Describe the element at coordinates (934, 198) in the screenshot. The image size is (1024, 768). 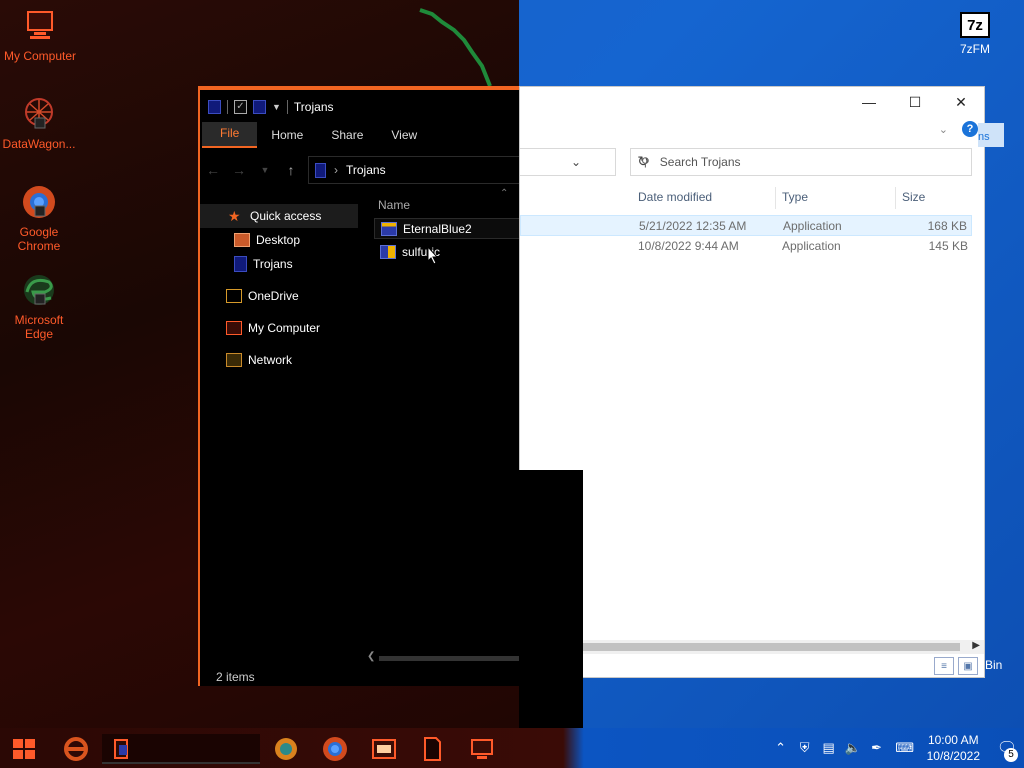
I see `column-header-size: Size` at that location.